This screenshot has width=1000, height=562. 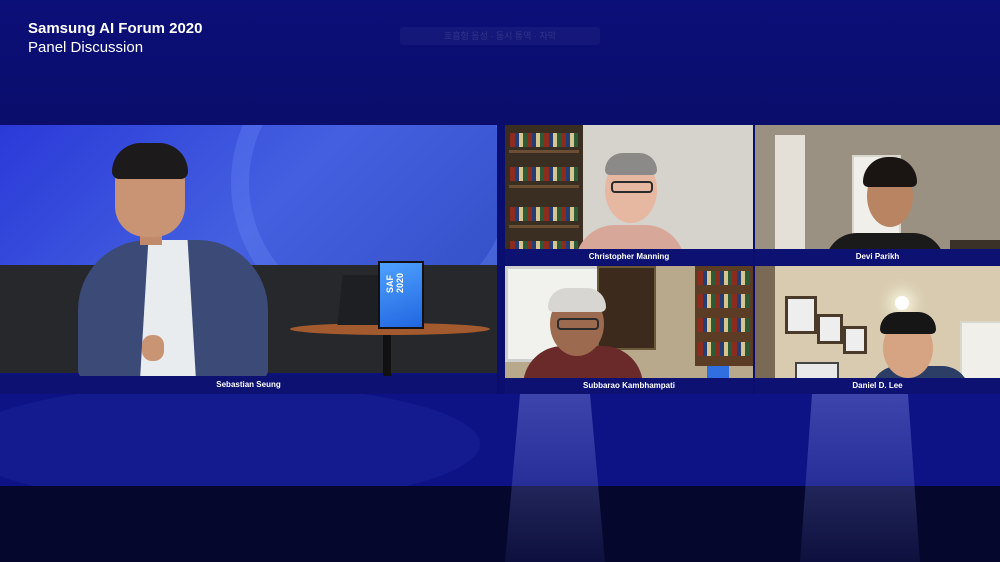 I want to click on participant-name-label: Devi Parikh, so click(x=877, y=257).